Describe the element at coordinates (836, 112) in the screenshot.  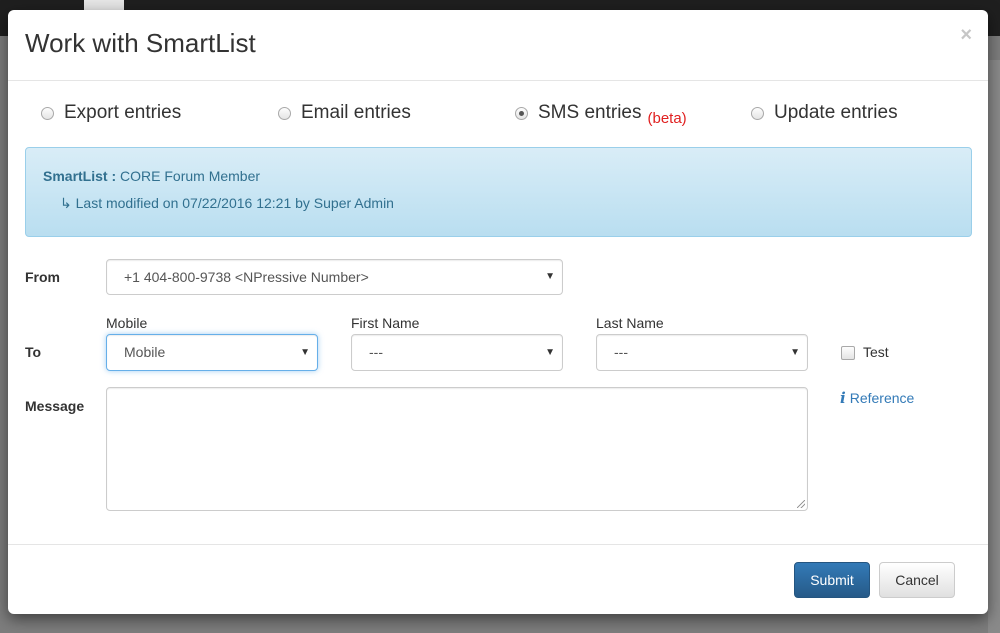
I see `radio-label: Update entries` at that location.